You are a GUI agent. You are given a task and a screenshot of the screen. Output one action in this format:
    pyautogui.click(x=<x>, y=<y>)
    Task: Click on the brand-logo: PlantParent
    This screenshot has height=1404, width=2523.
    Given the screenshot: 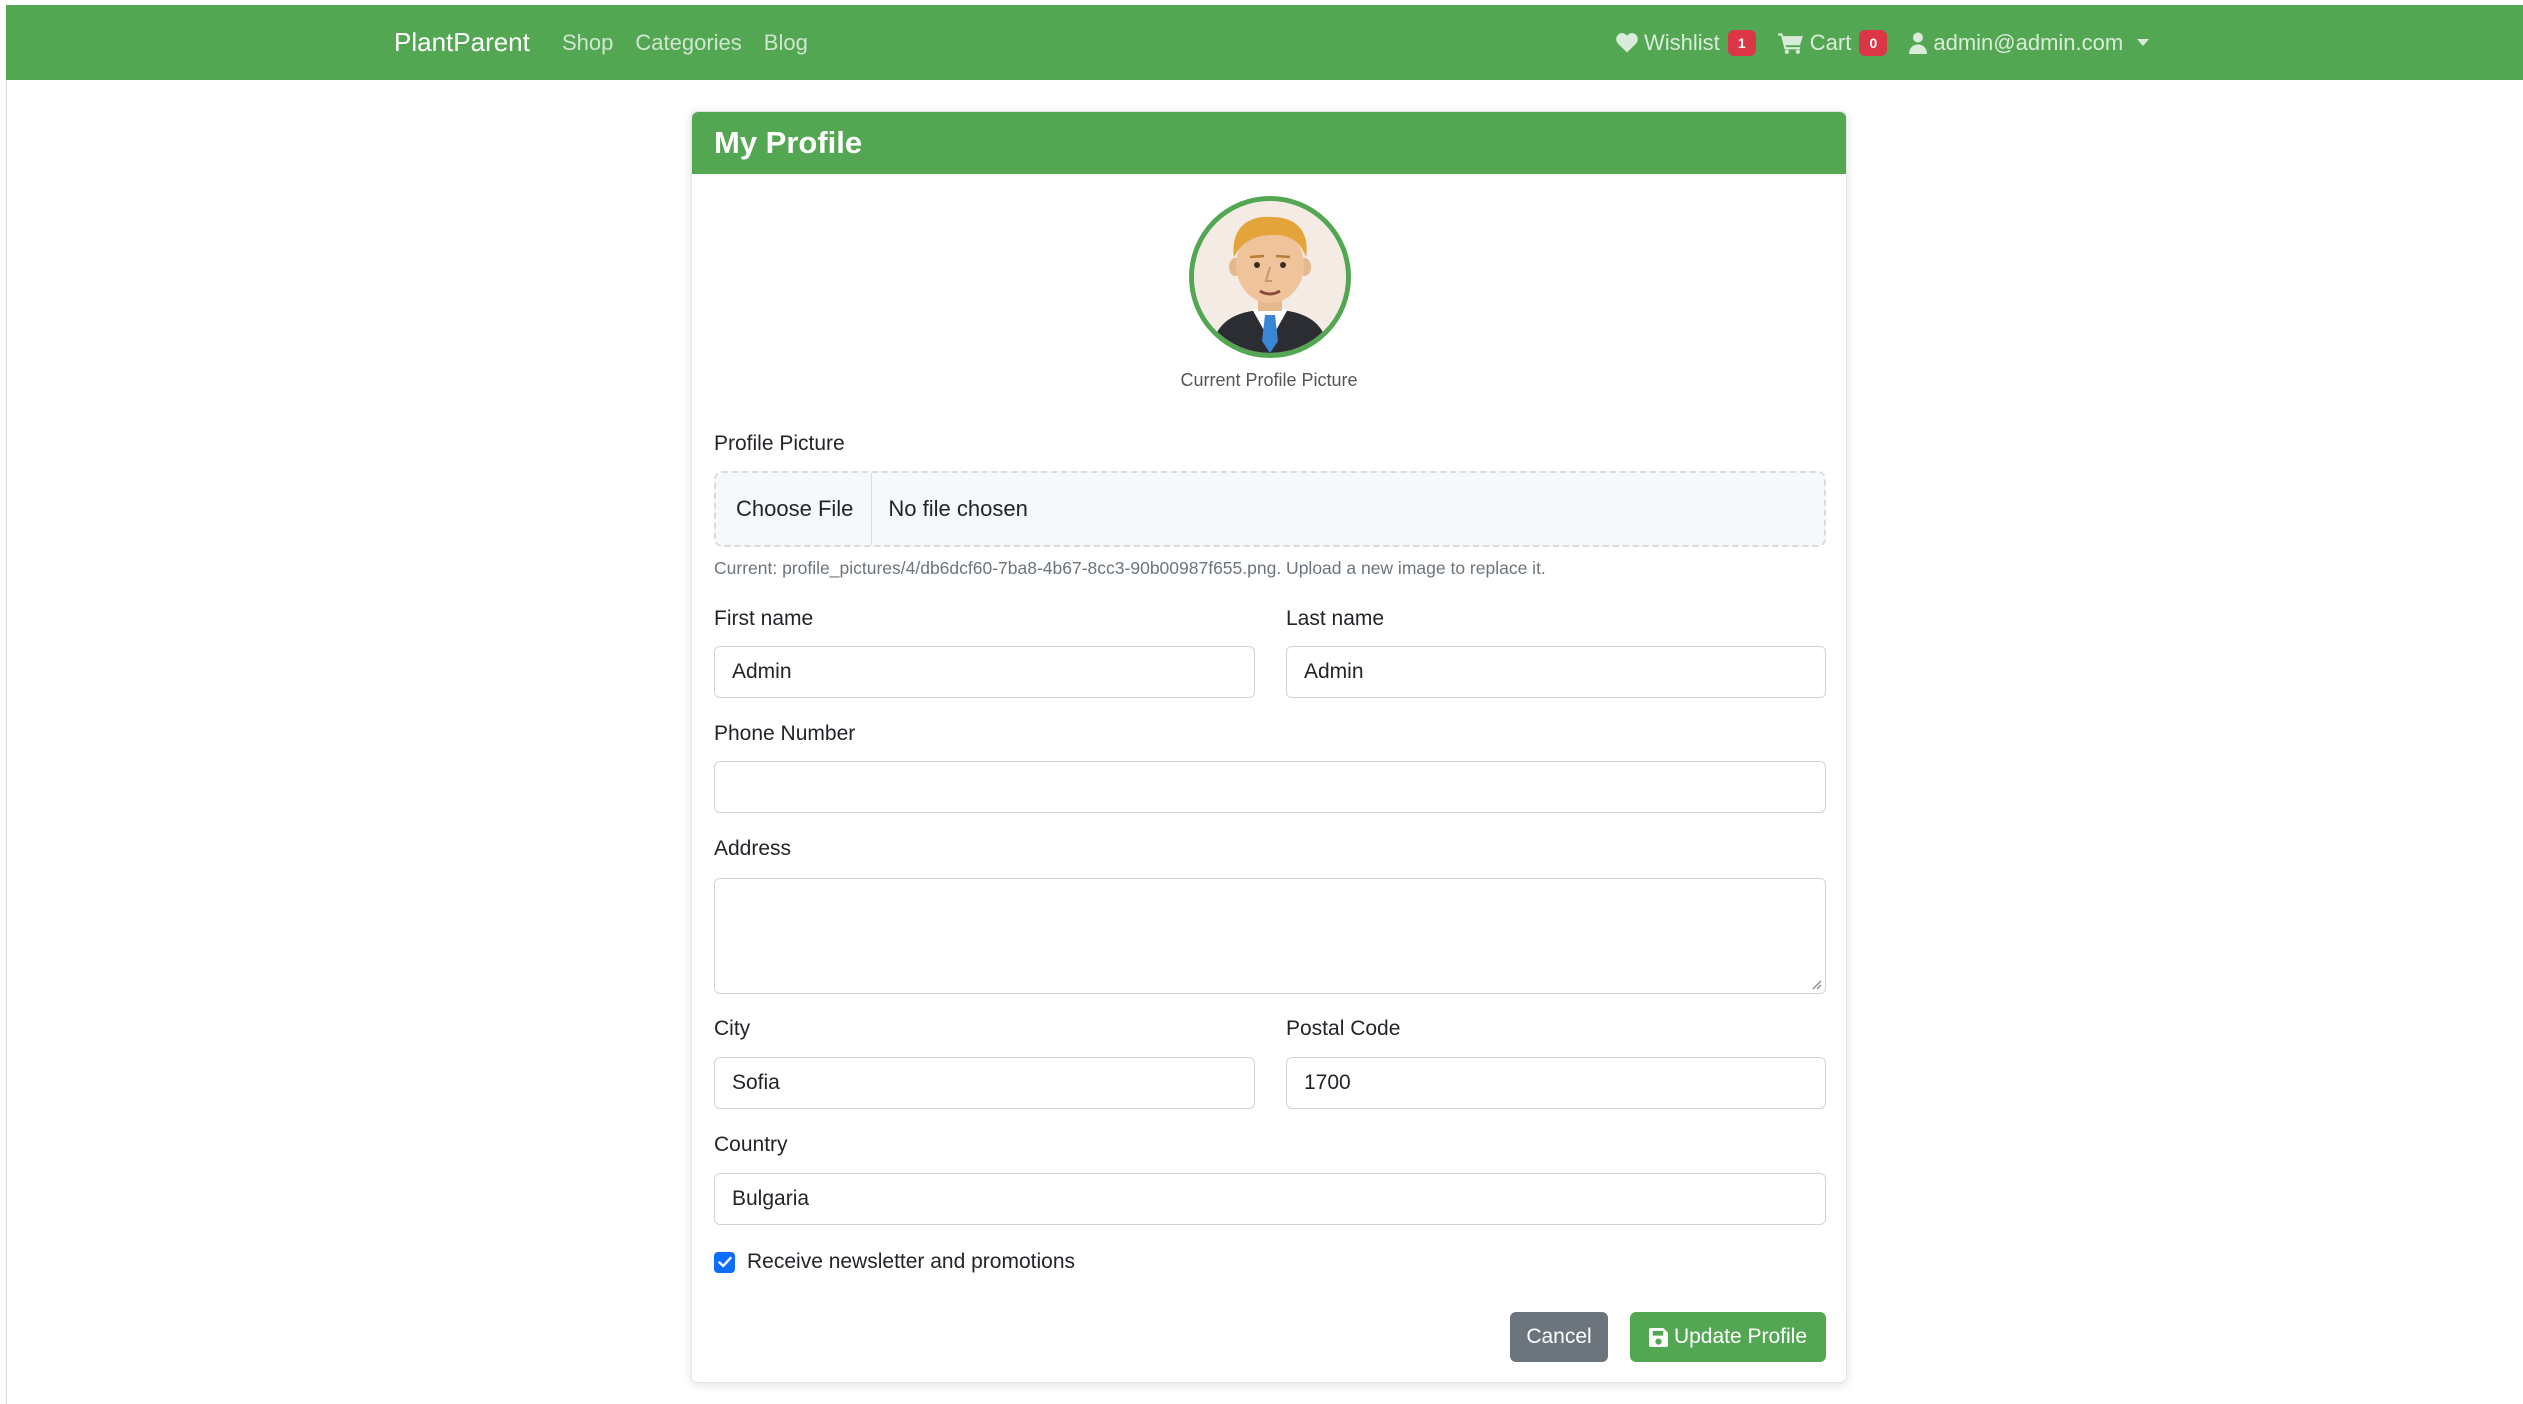 What is the action you would take?
    pyautogui.click(x=462, y=42)
    